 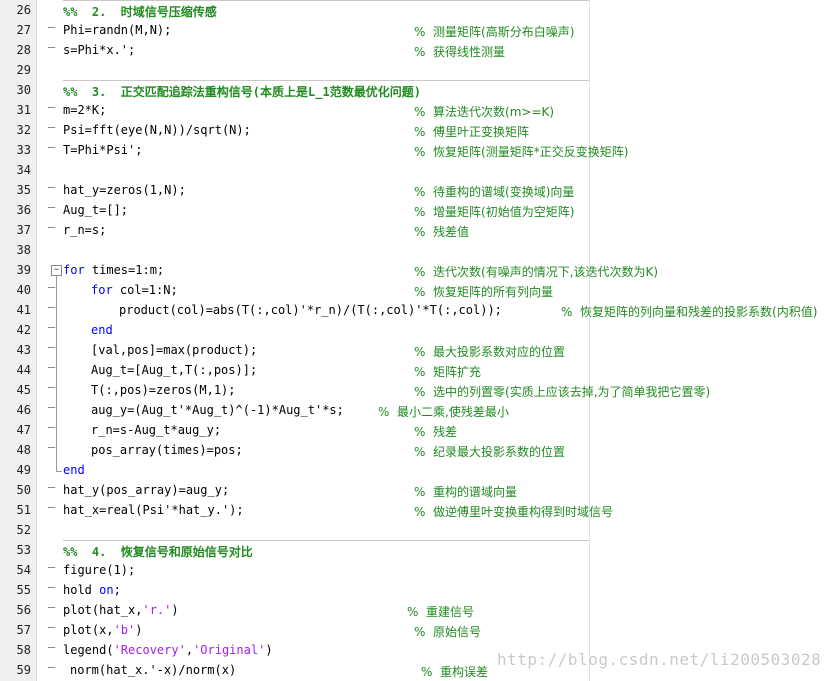 What do you see at coordinates (414, 570) in the screenshot?
I see `code-line: 54 – figure(1);` at bounding box center [414, 570].